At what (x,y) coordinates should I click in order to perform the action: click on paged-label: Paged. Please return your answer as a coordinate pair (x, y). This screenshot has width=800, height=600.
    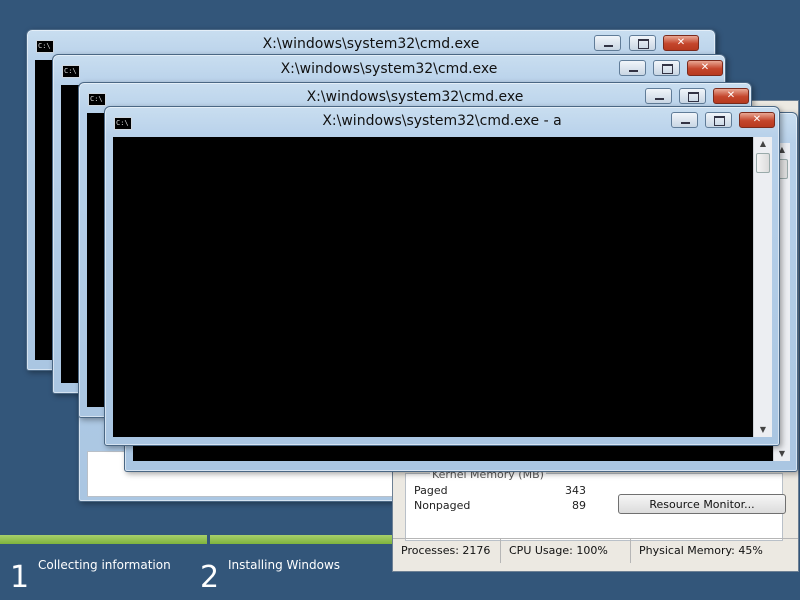
    Looking at the image, I should click on (431, 490).